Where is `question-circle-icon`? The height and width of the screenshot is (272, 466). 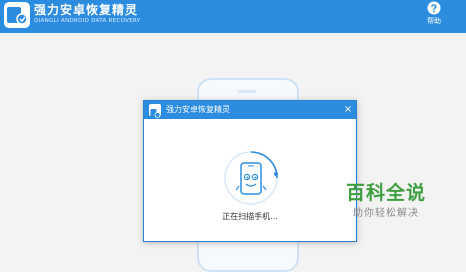
question-circle-icon is located at coordinates (434, 8).